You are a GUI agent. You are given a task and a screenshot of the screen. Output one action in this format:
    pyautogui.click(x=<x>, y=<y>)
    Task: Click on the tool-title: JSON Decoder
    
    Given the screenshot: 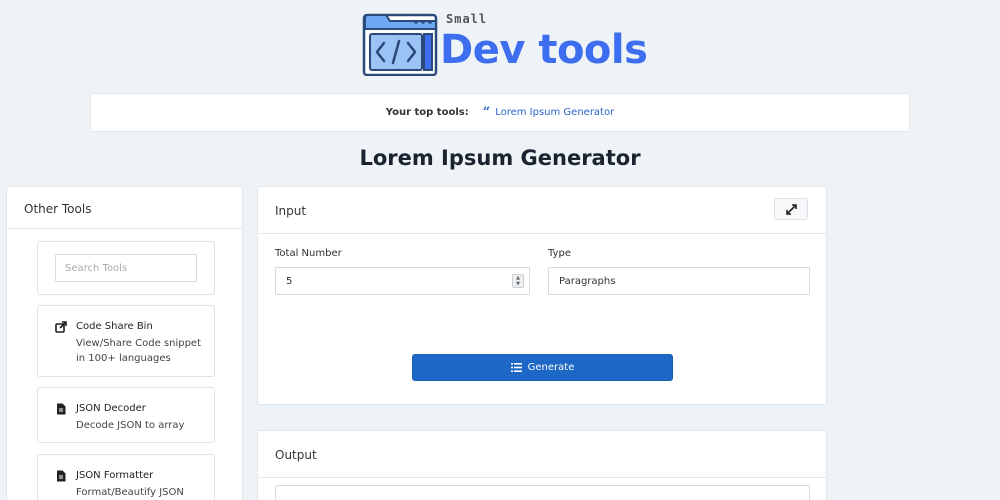 What is the action you would take?
    pyautogui.click(x=111, y=408)
    